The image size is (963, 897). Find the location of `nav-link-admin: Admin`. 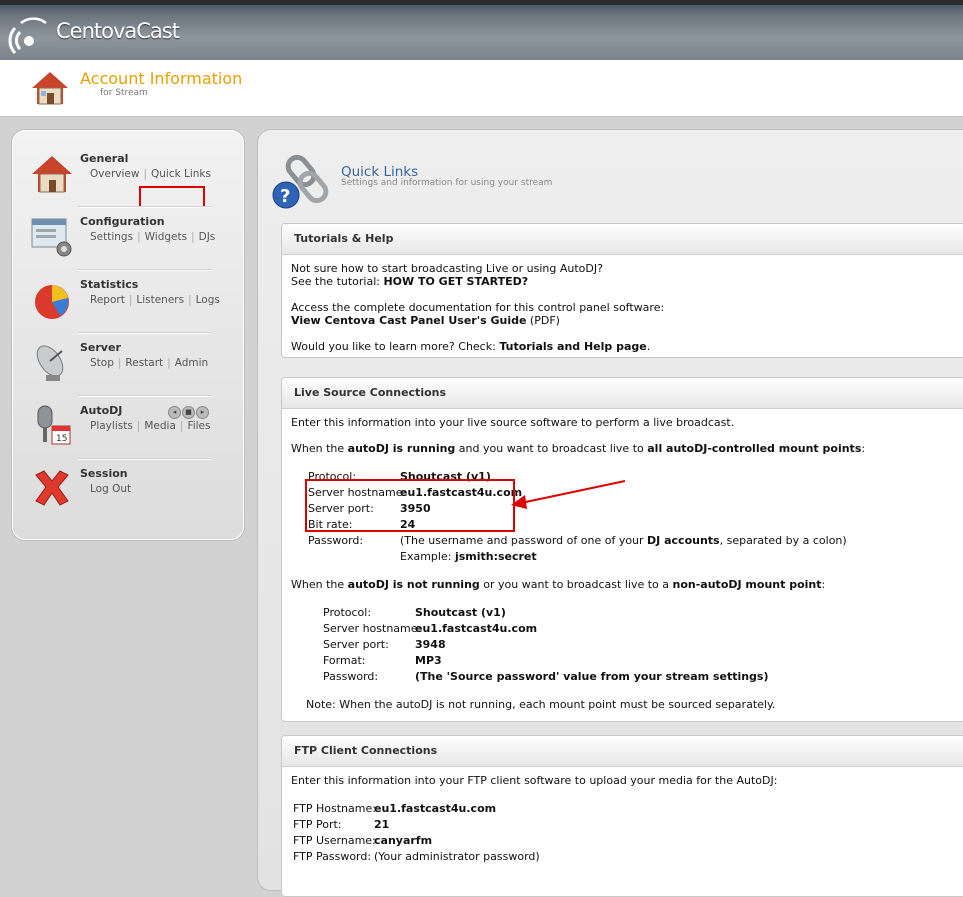

nav-link-admin: Admin is located at coordinates (191, 363).